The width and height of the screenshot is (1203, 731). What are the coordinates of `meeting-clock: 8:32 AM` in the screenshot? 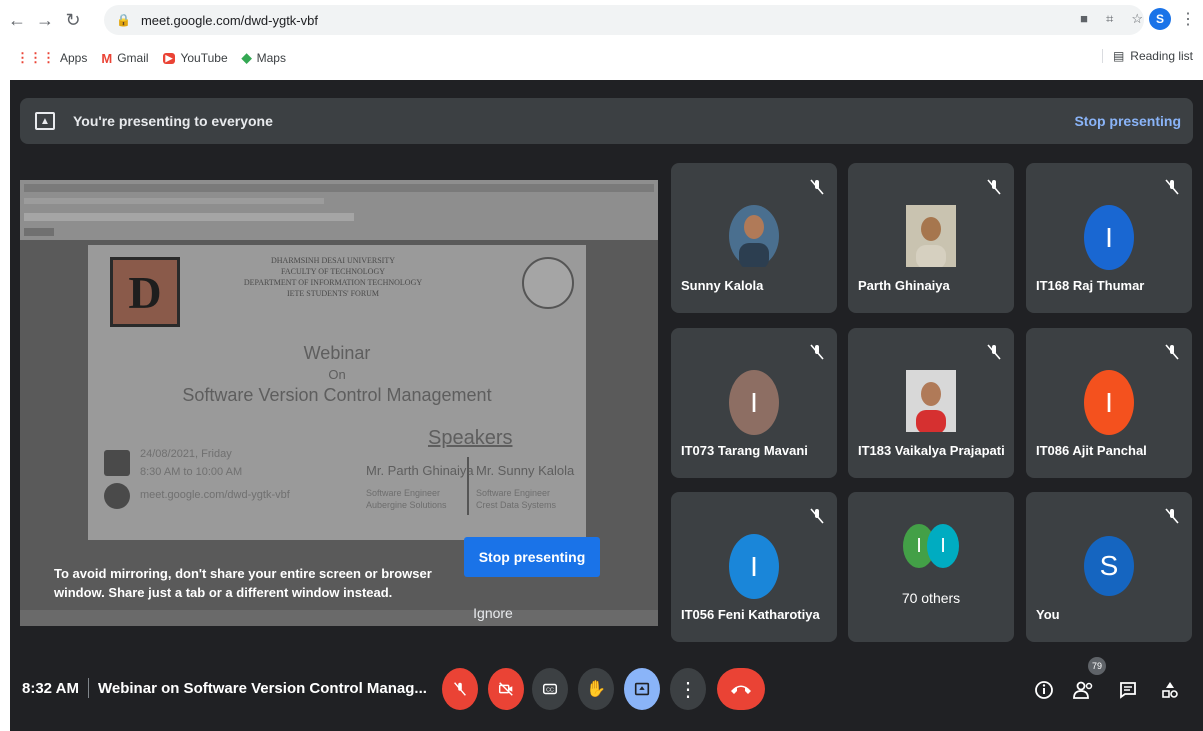 It's located at (50, 688).